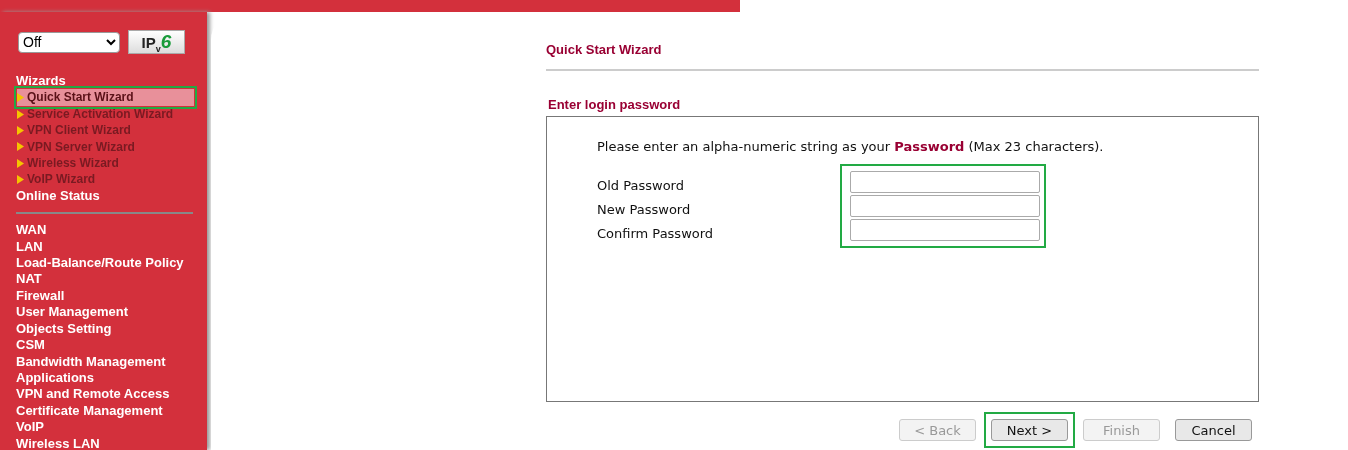 The height and width of the screenshot is (450, 1348). Describe the element at coordinates (105, 97) in the screenshot. I see `wizard-link: Quick Start Wizard` at that location.